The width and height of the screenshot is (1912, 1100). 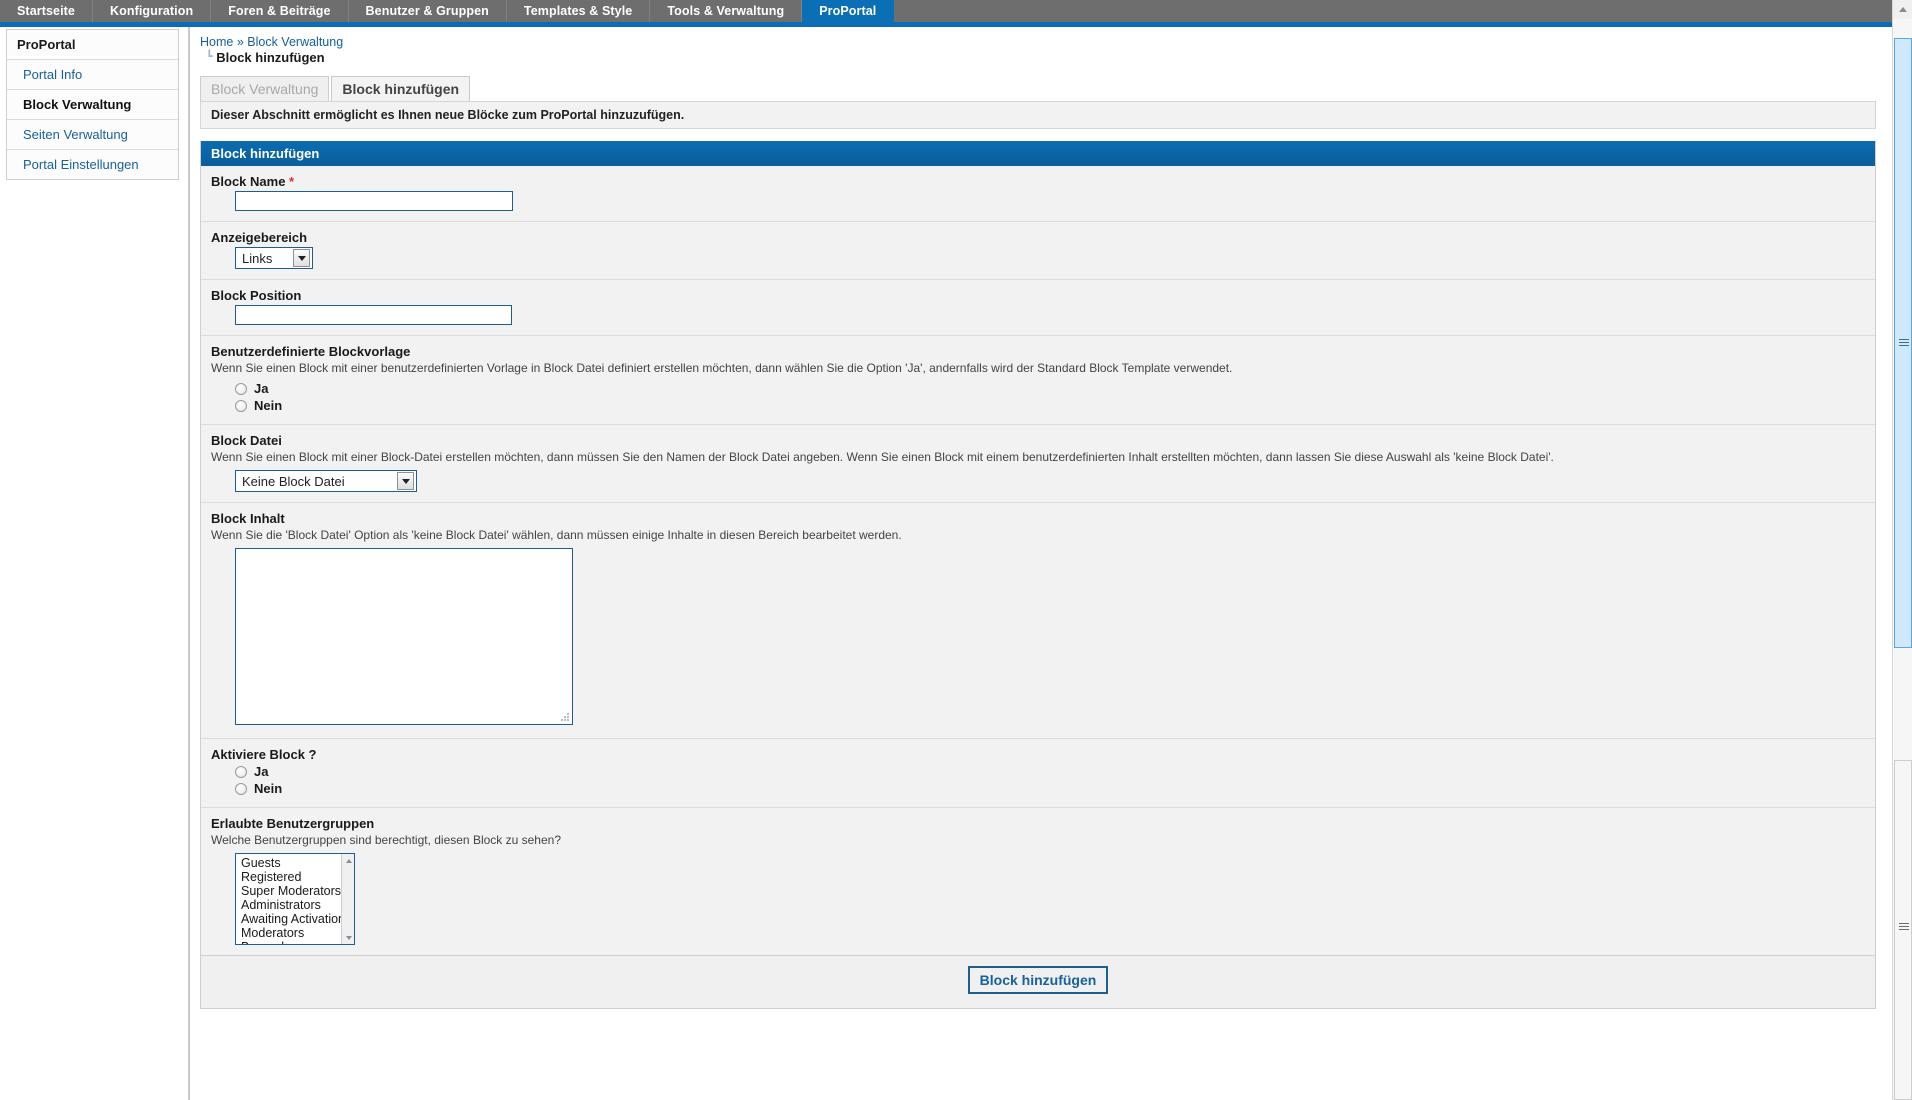 What do you see at coordinates (1403, 11) in the screenshot?
I see `topnav-filler` at bounding box center [1403, 11].